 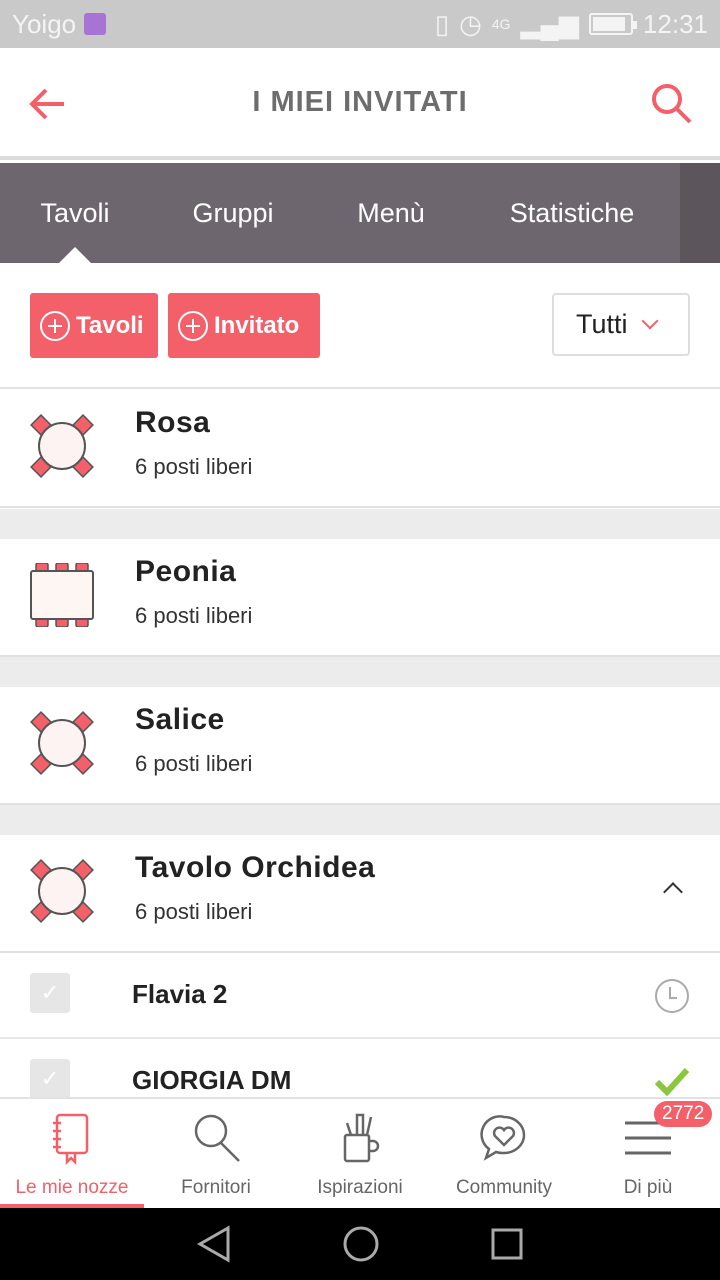 I want to click on add-table-button: Tavoli, so click(x=94, y=325).